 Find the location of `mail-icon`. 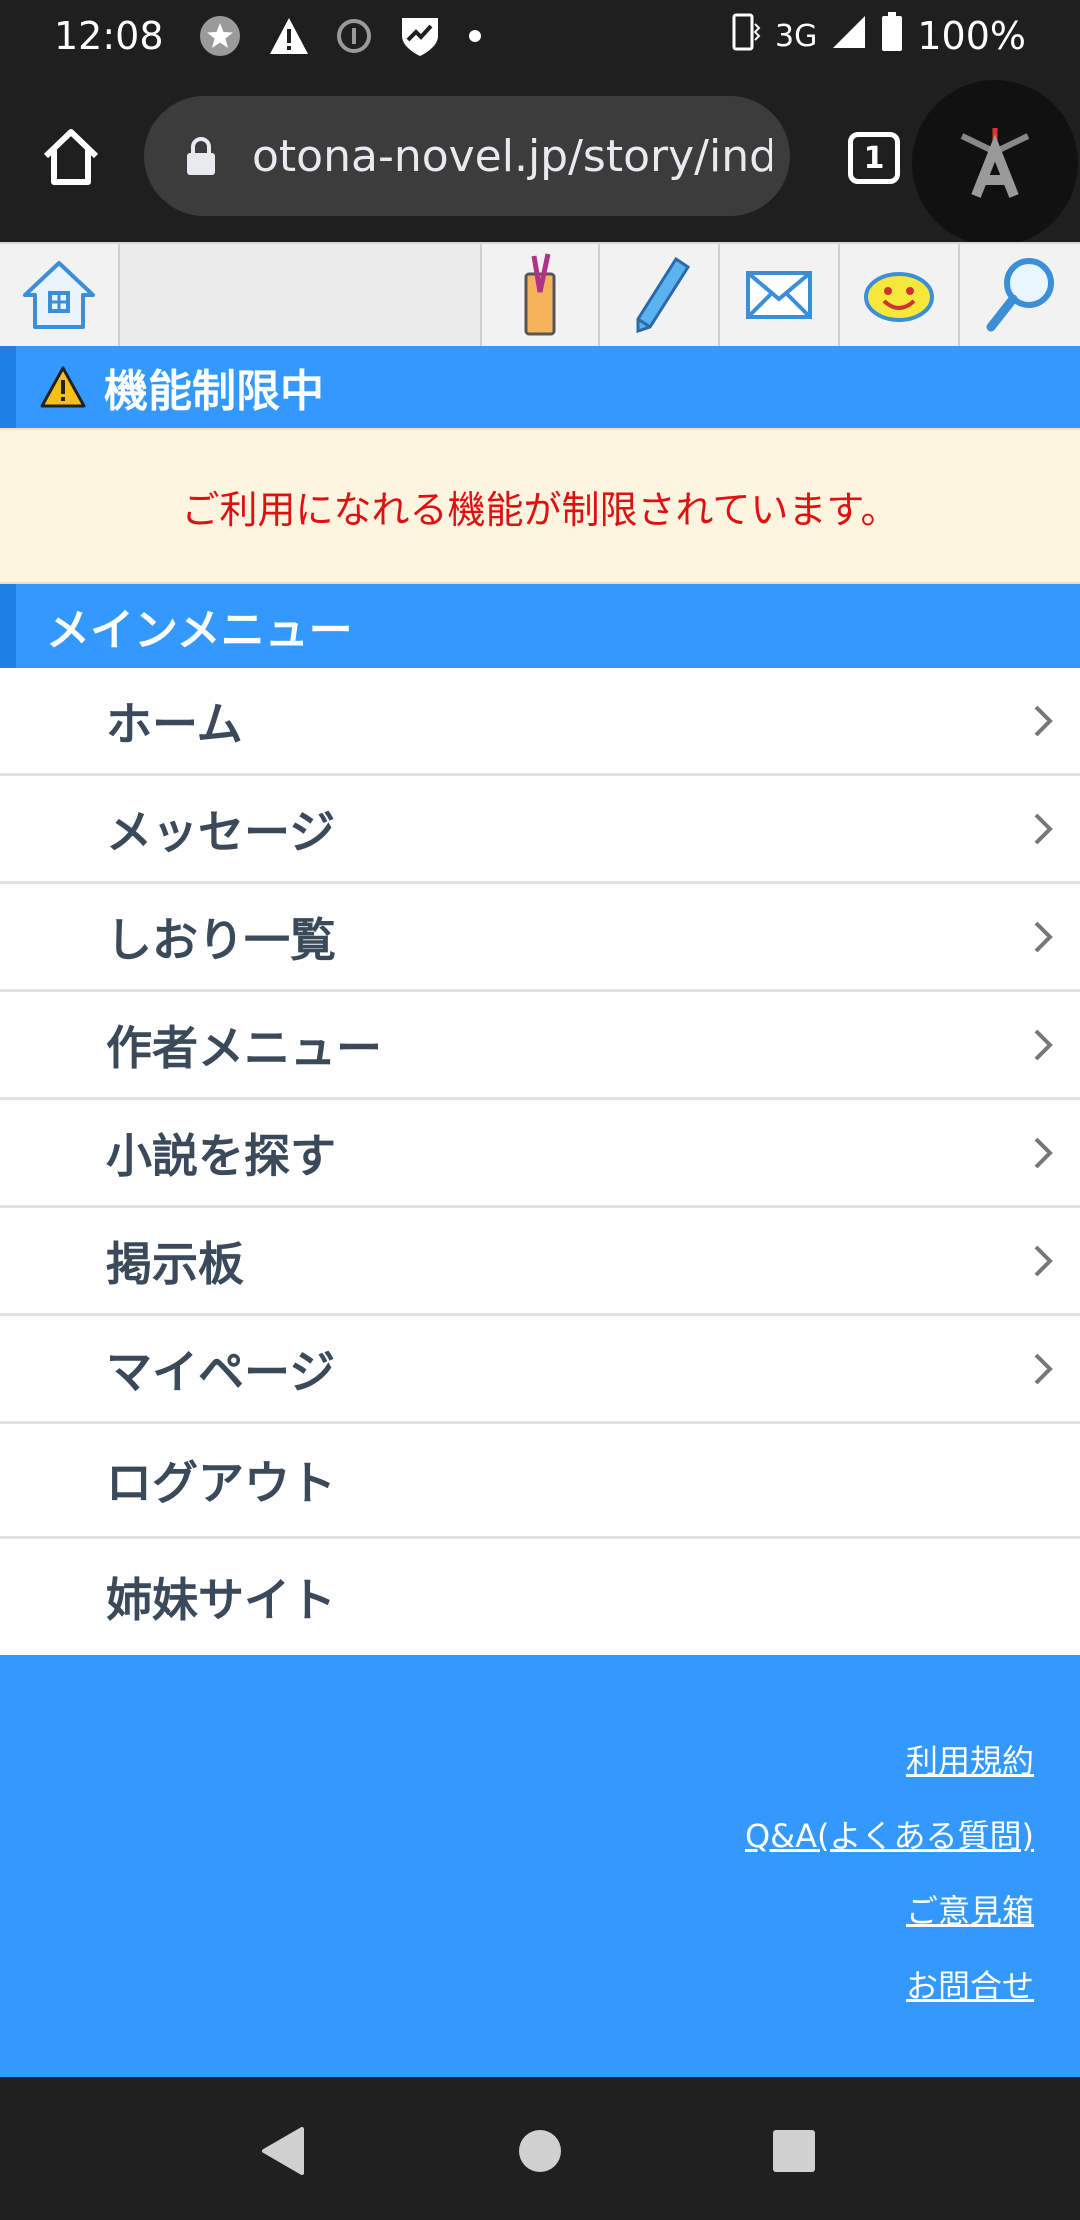

mail-icon is located at coordinates (779, 295).